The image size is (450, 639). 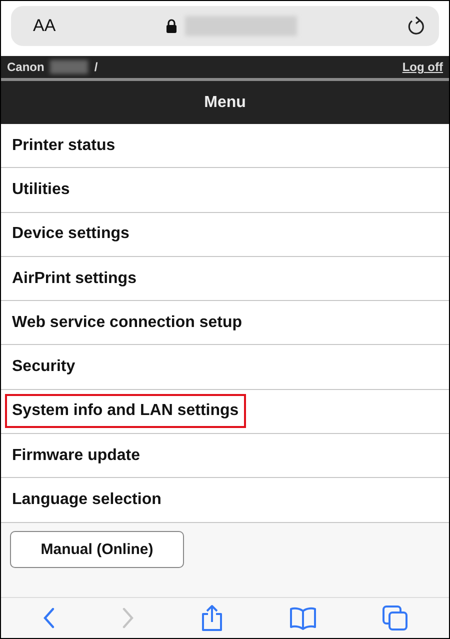 What do you see at coordinates (41, 190) in the screenshot?
I see `menu-item-label: Utilities` at bounding box center [41, 190].